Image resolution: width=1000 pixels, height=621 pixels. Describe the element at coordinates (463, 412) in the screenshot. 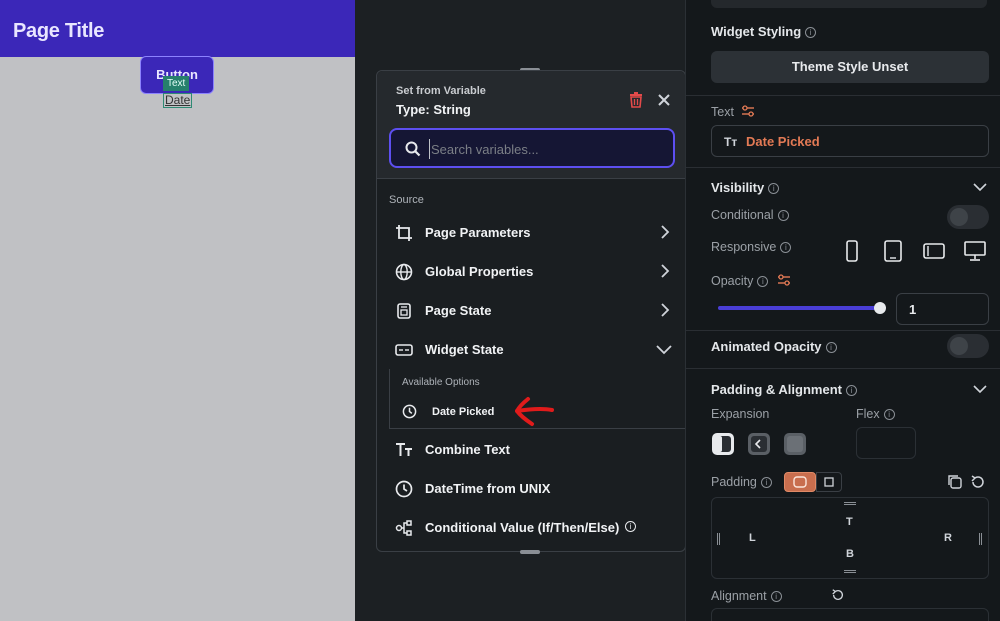

I see `available-option-label: Date Picked` at that location.